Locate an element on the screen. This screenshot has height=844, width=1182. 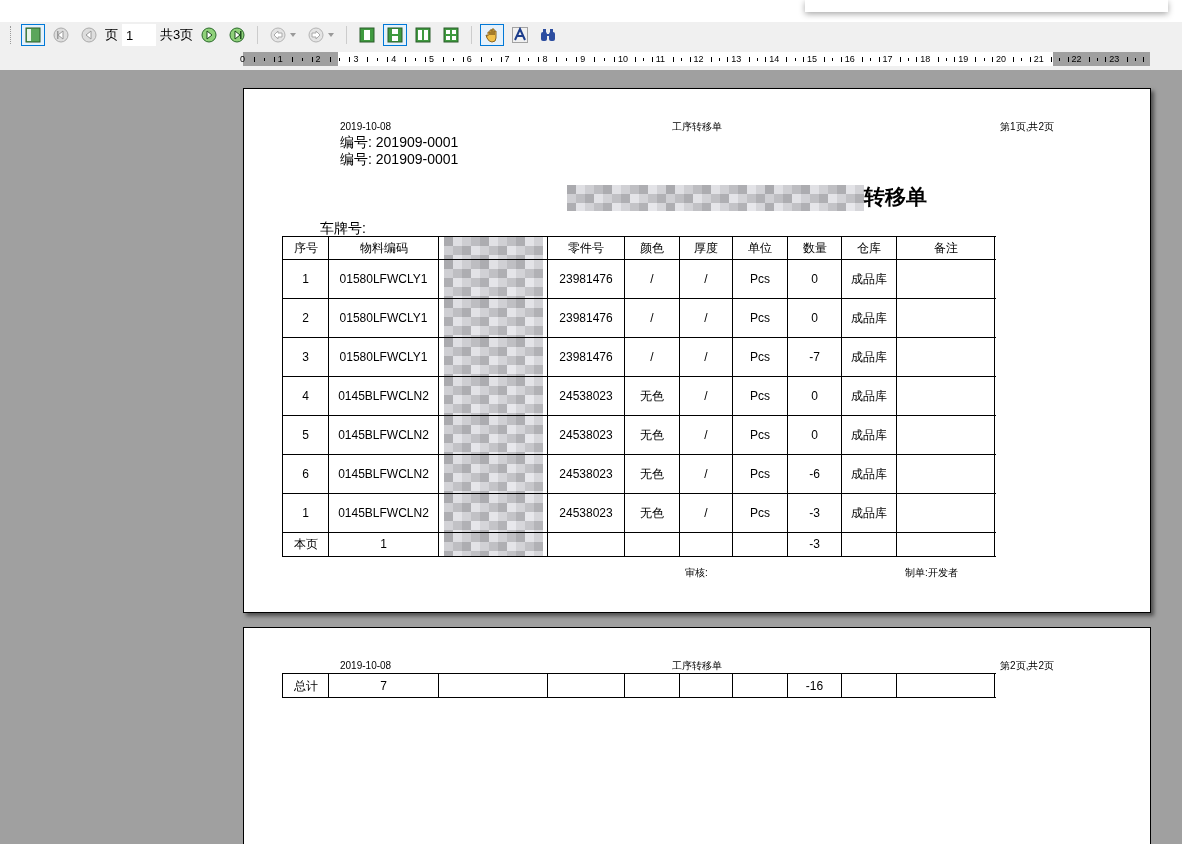
left-arrow-icon is located at coordinates (283, 35).